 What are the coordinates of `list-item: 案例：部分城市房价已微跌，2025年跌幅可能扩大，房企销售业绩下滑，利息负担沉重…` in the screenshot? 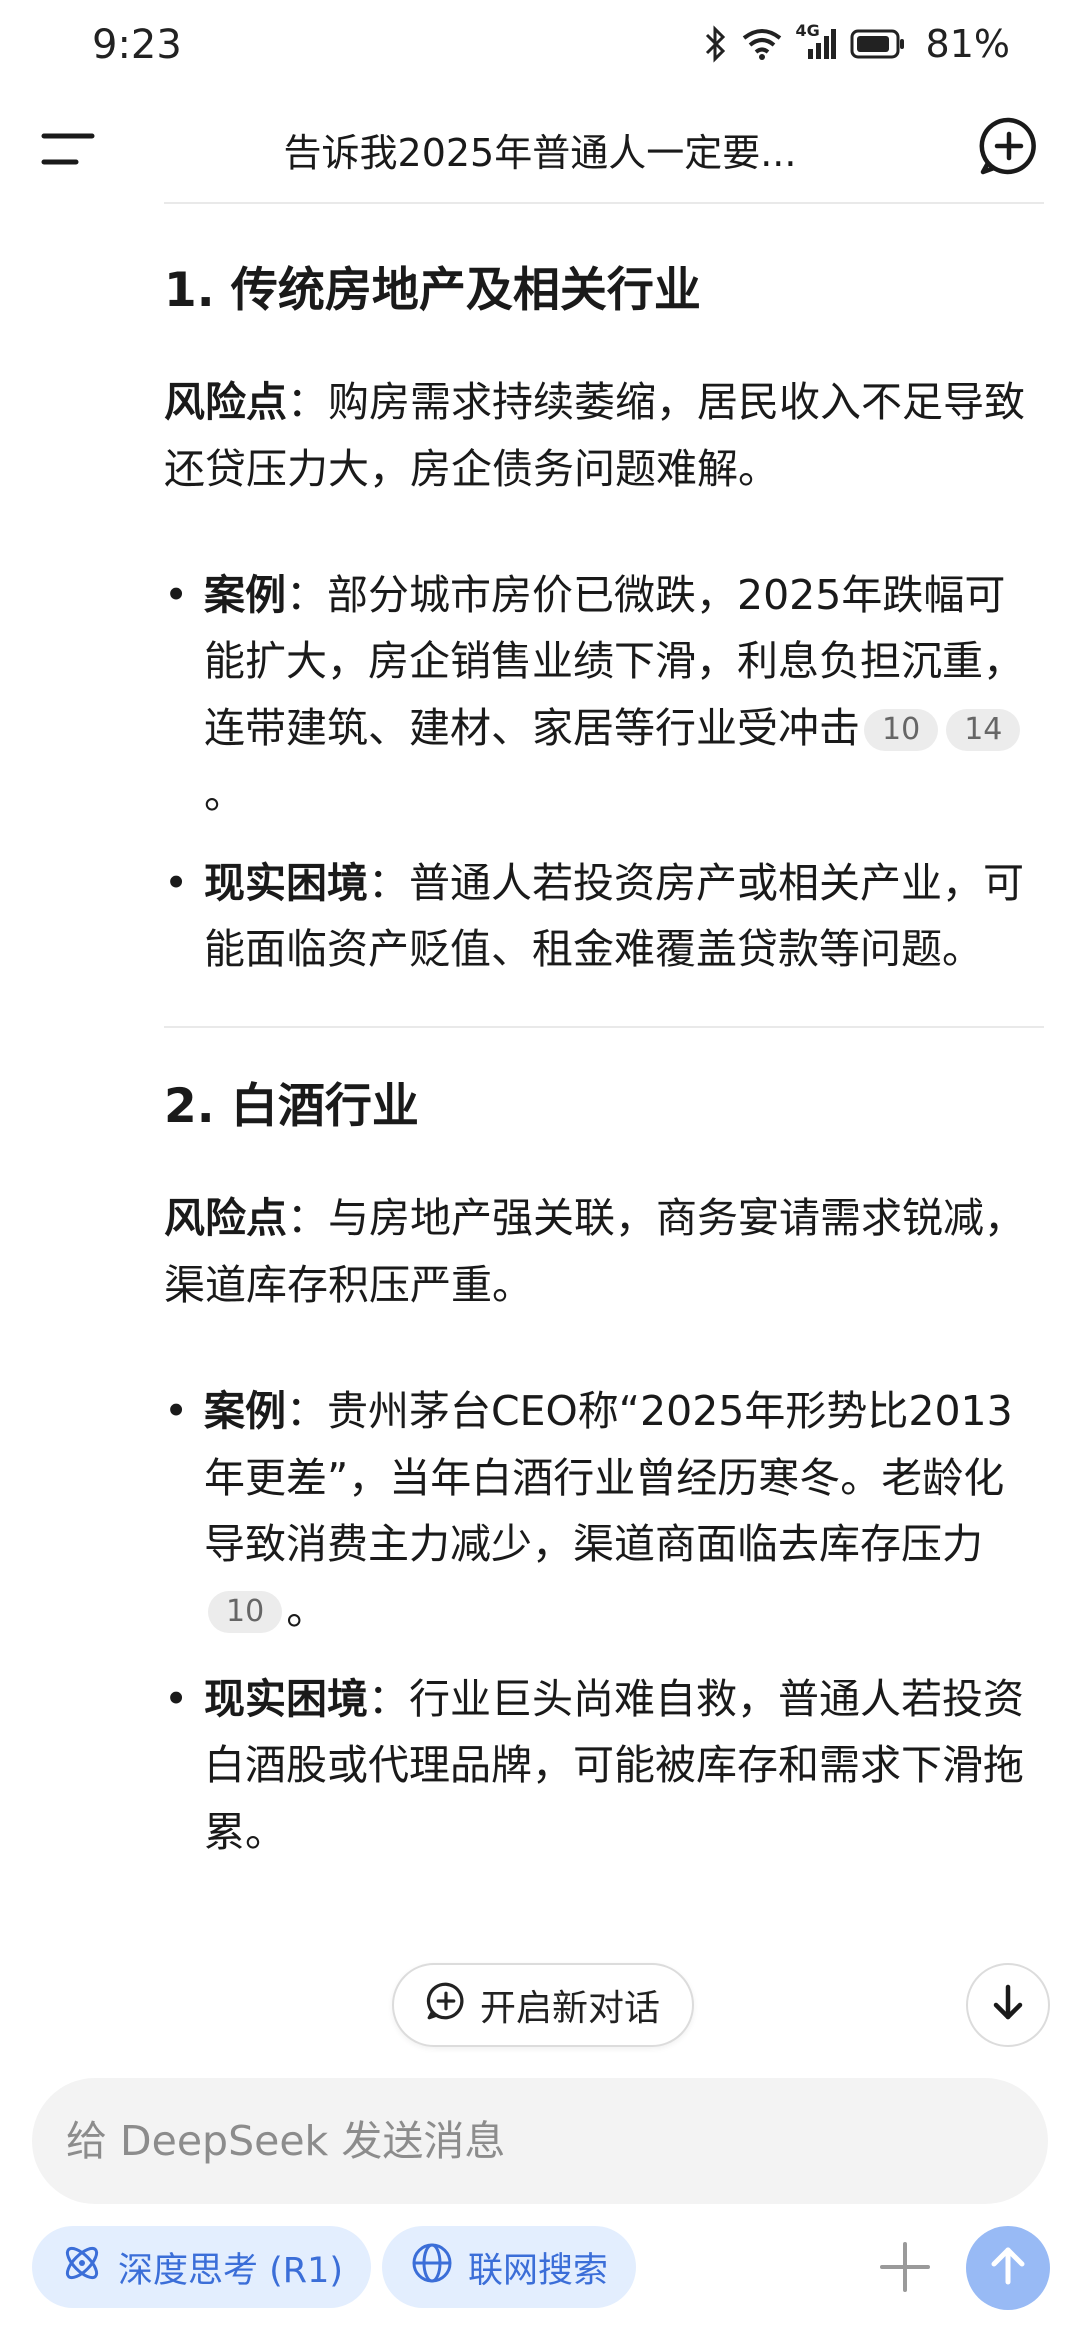 It's located at (604, 695).